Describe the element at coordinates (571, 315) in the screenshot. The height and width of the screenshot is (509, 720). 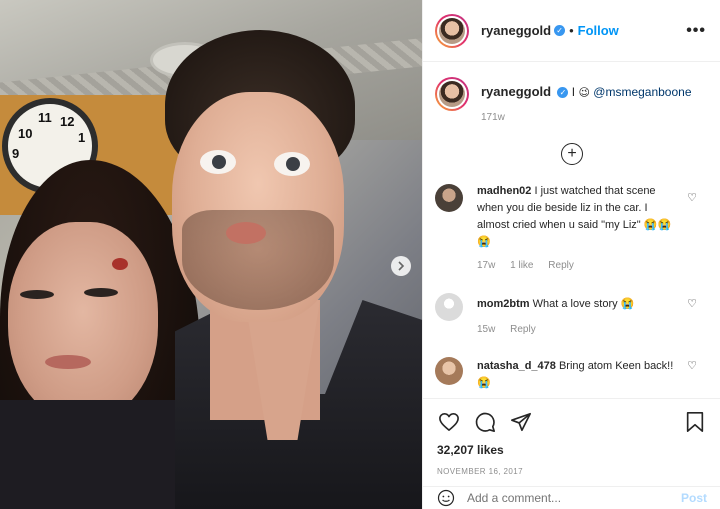
I see `comment-item: mom2btm What a love story 😭 15w Reply ♡` at that location.